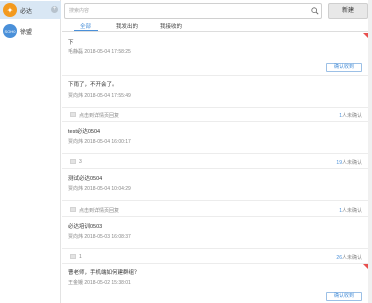 The height and width of the screenshot is (303, 372). What do you see at coordinates (215, 26) in the screenshot?
I see `tab-bar: 全部 我发出的 我接收的` at bounding box center [215, 26].